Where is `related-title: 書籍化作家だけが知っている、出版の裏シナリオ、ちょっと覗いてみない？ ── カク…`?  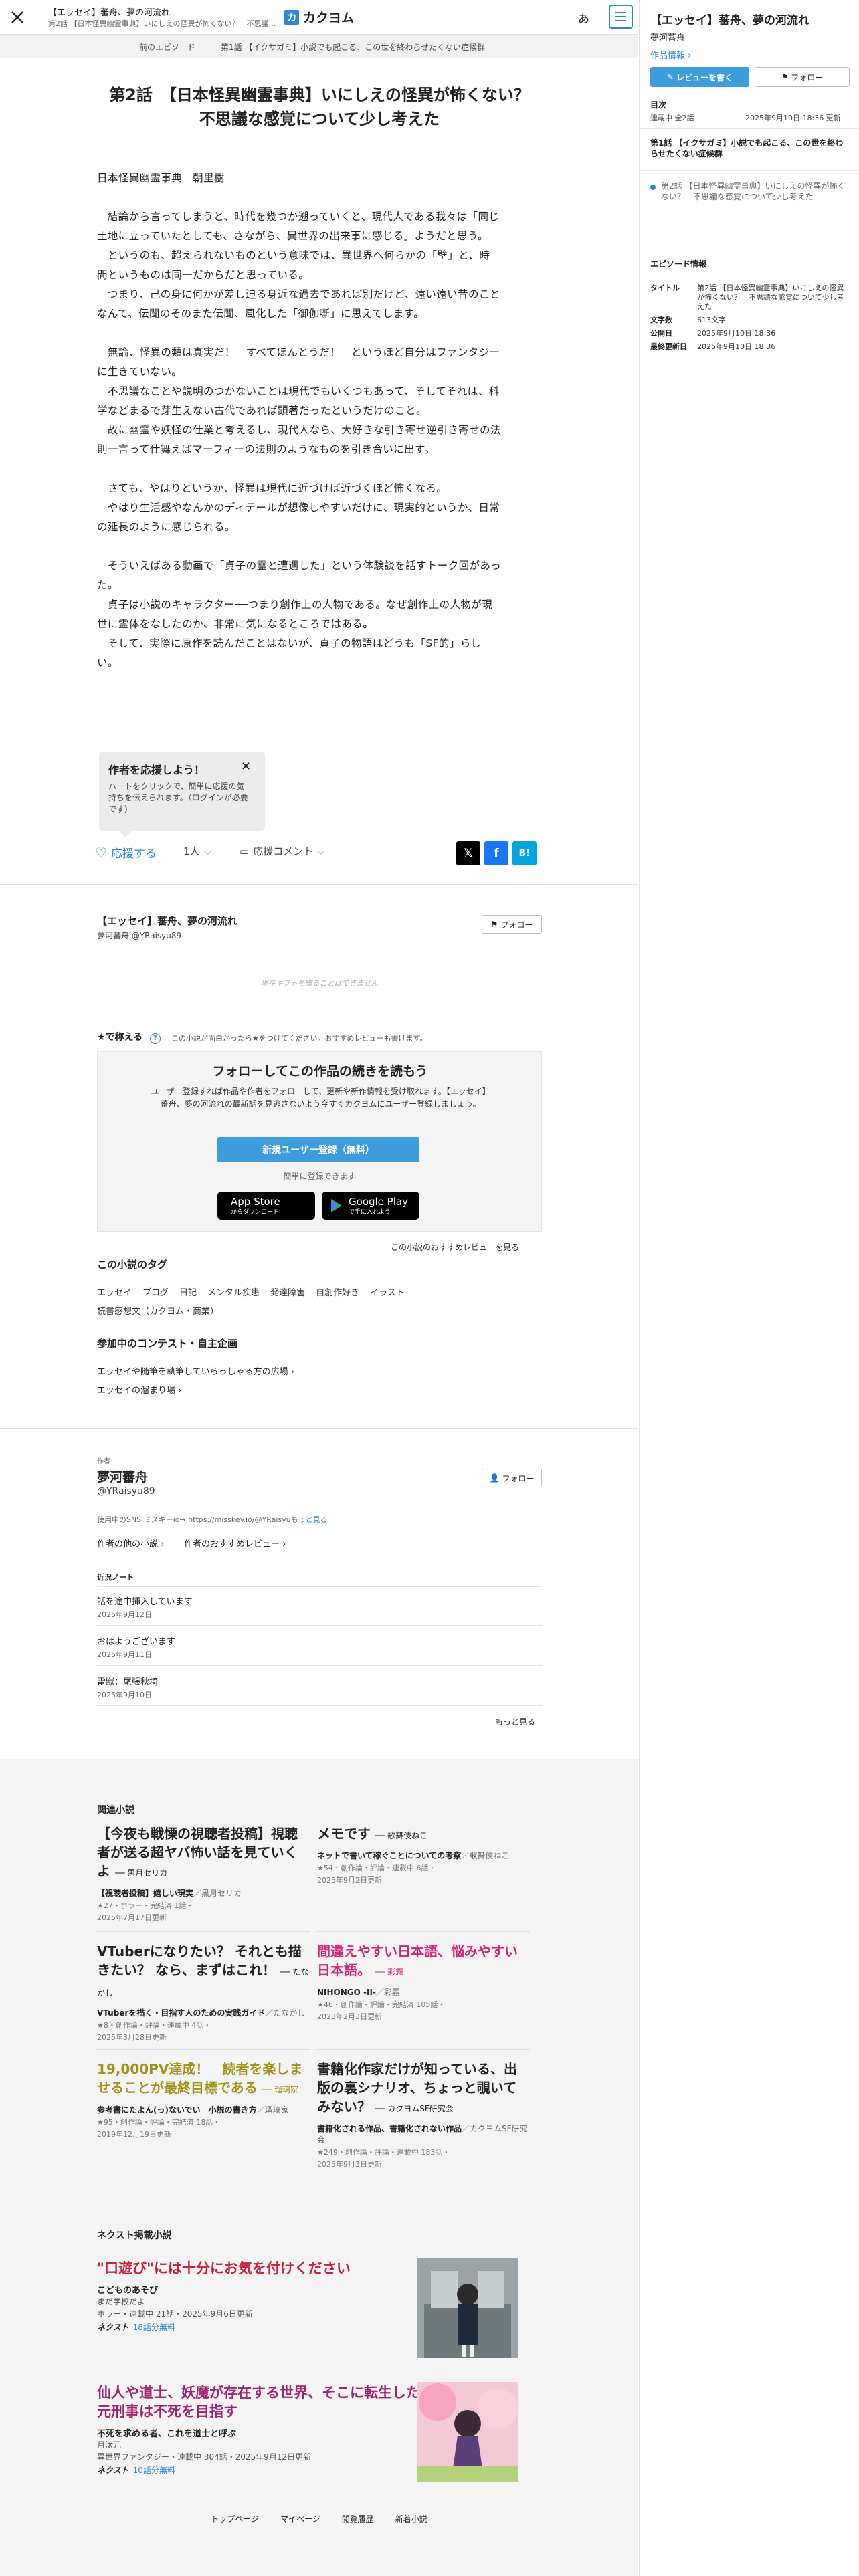
related-title: 書籍化作家だけが知っている、出版の裏シナリオ、ちょっと覗いてみない？ ── カク… is located at coordinates (423, 2089).